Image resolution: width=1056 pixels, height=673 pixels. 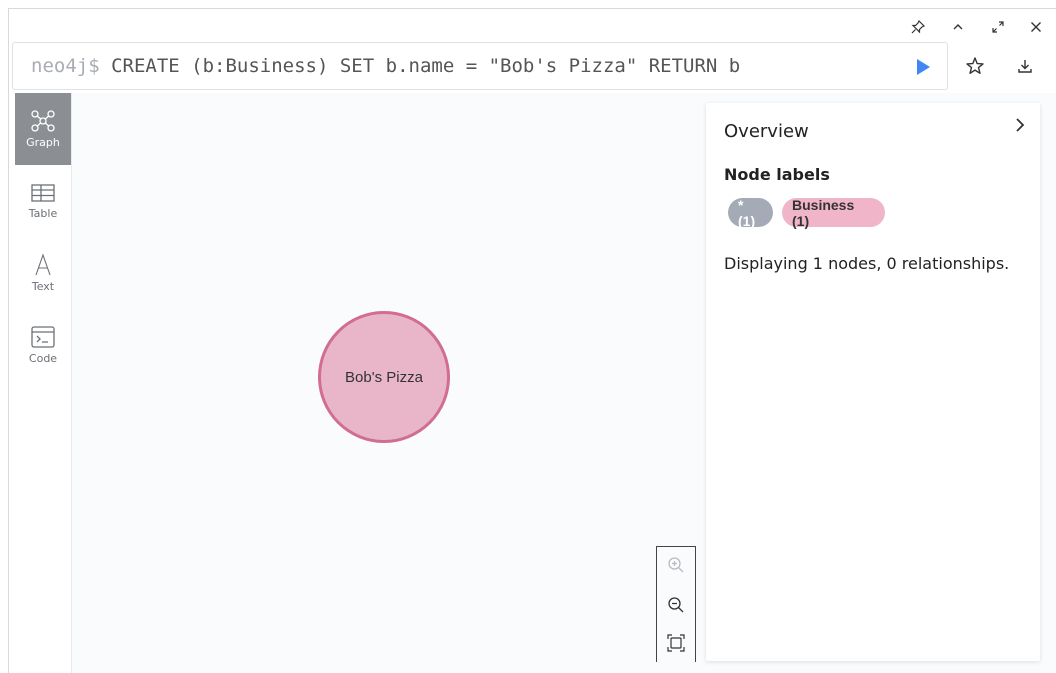 What do you see at coordinates (43, 264) in the screenshot?
I see `text-icon` at bounding box center [43, 264].